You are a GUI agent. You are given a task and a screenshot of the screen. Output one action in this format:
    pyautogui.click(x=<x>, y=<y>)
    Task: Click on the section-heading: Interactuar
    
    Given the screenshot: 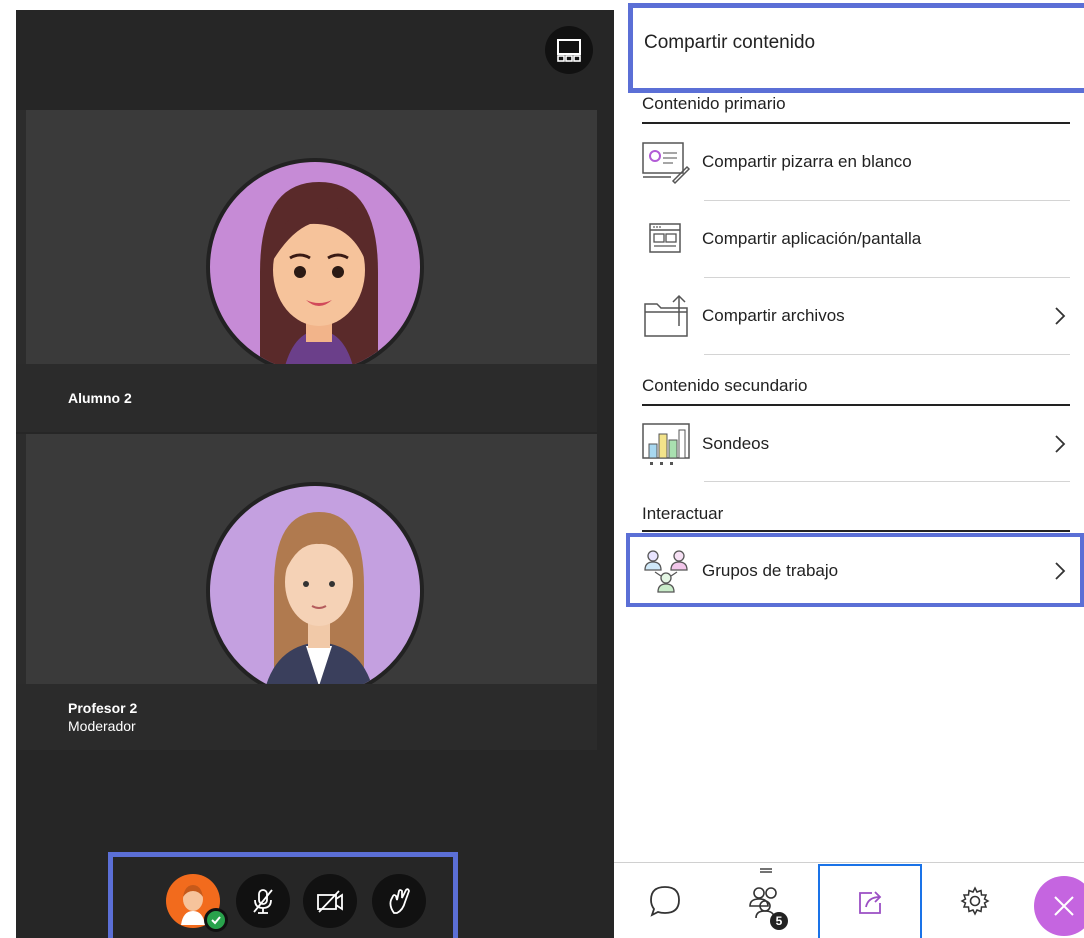 What is the action you would take?
    pyautogui.click(x=683, y=513)
    